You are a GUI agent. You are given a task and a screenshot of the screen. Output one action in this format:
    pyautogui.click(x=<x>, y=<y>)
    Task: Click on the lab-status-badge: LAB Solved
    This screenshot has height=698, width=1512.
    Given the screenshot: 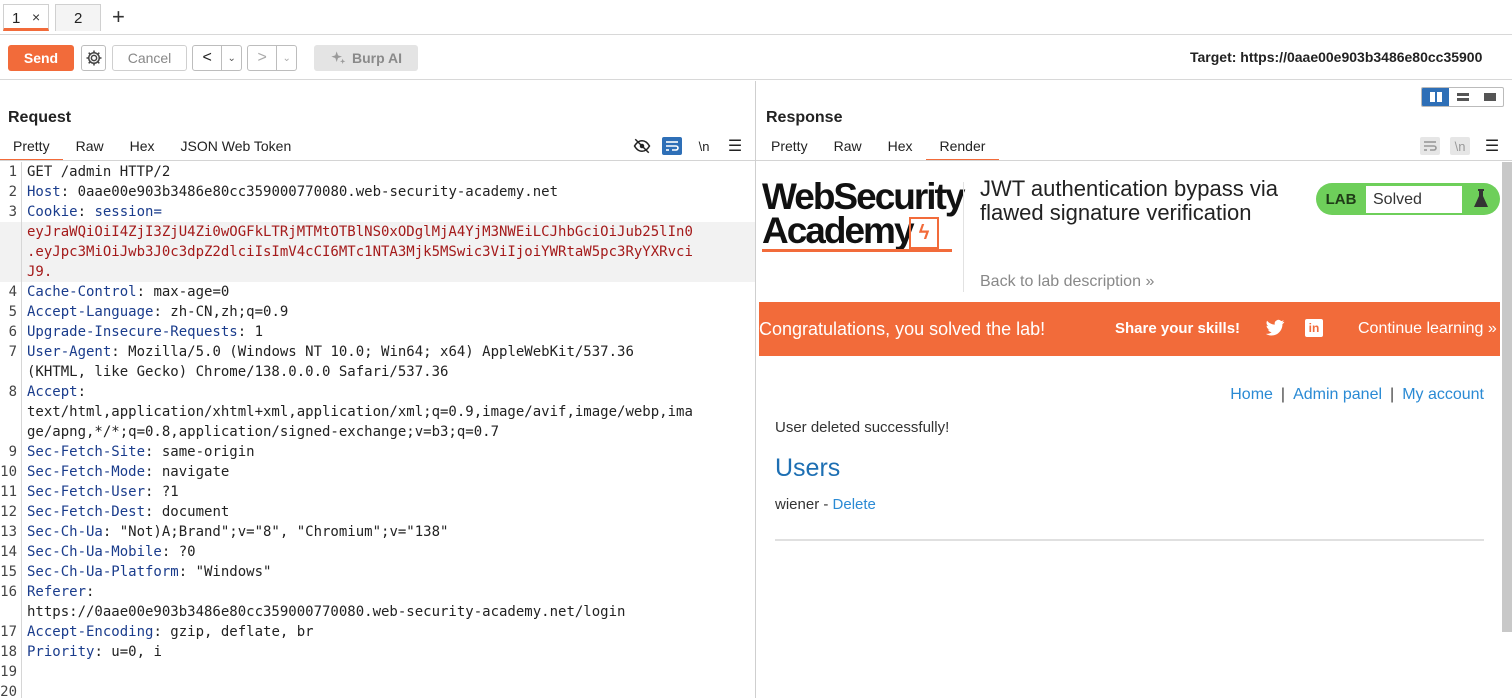 What is the action you would take?
    pyautogui.click(x=1408, y=199)
    